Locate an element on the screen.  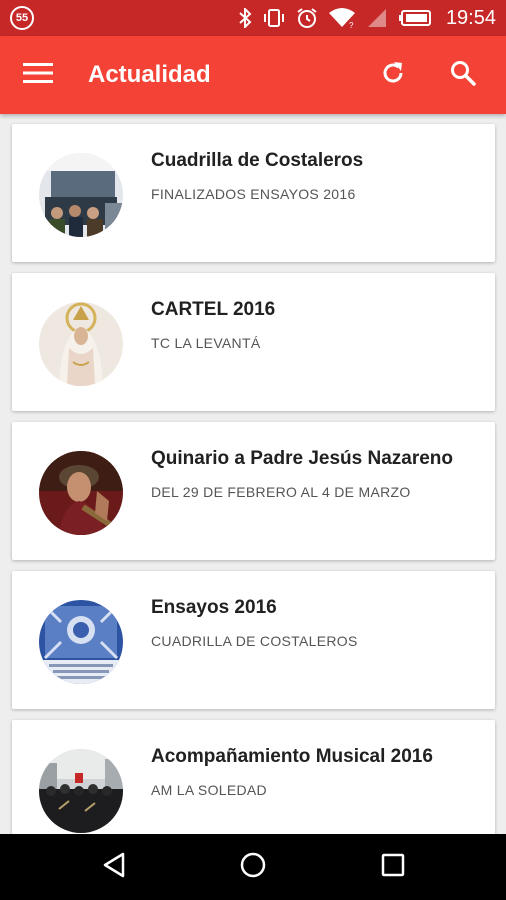
nav-bar is located at coordinates (253, 867).